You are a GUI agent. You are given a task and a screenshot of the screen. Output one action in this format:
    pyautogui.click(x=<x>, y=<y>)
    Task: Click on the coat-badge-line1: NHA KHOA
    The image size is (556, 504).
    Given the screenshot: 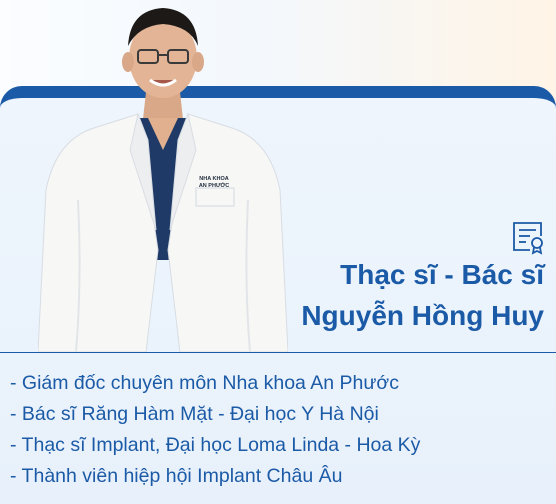 What is the action you would take?
    pyautogui.click(x=214, y=179)
    